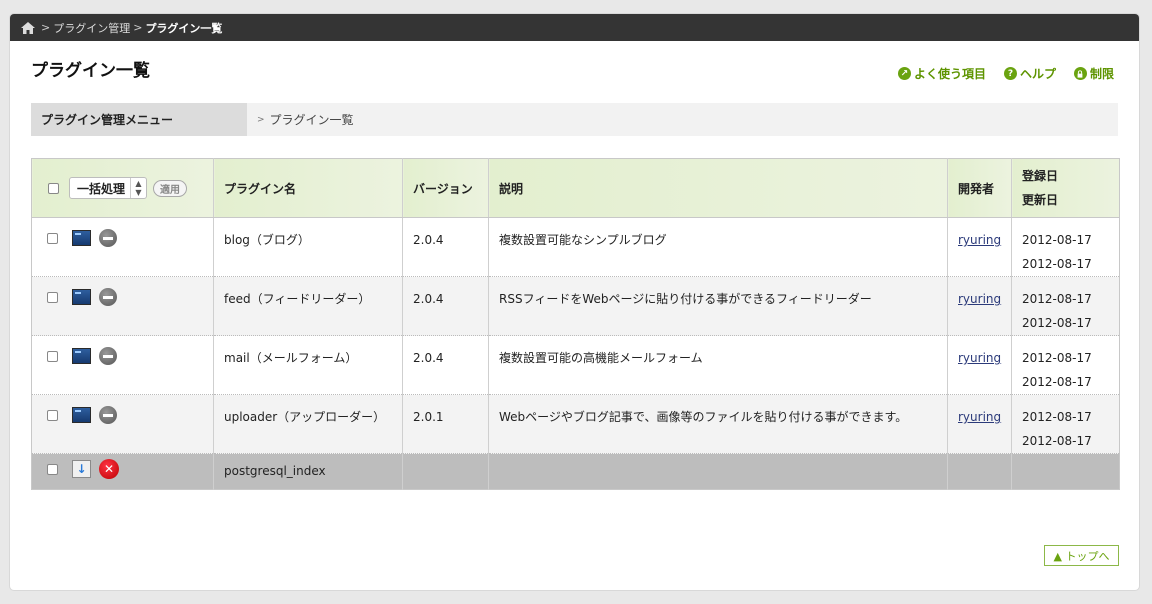 The image size is (1152, 604). What do you see at coordinates (311, 120) in the screenshot?
I see `menu-item-label: プラグイン一覧` at bounding box center [311, 120].